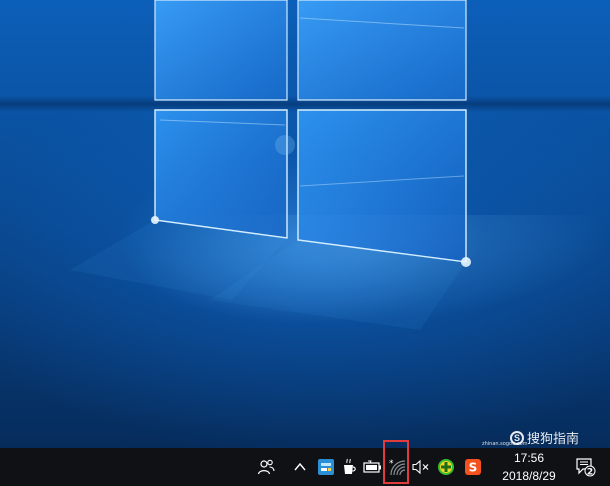 The height and width of the screenshot is (486, 610). I want to click on sogou-input-icon: S, so click(473, 467).